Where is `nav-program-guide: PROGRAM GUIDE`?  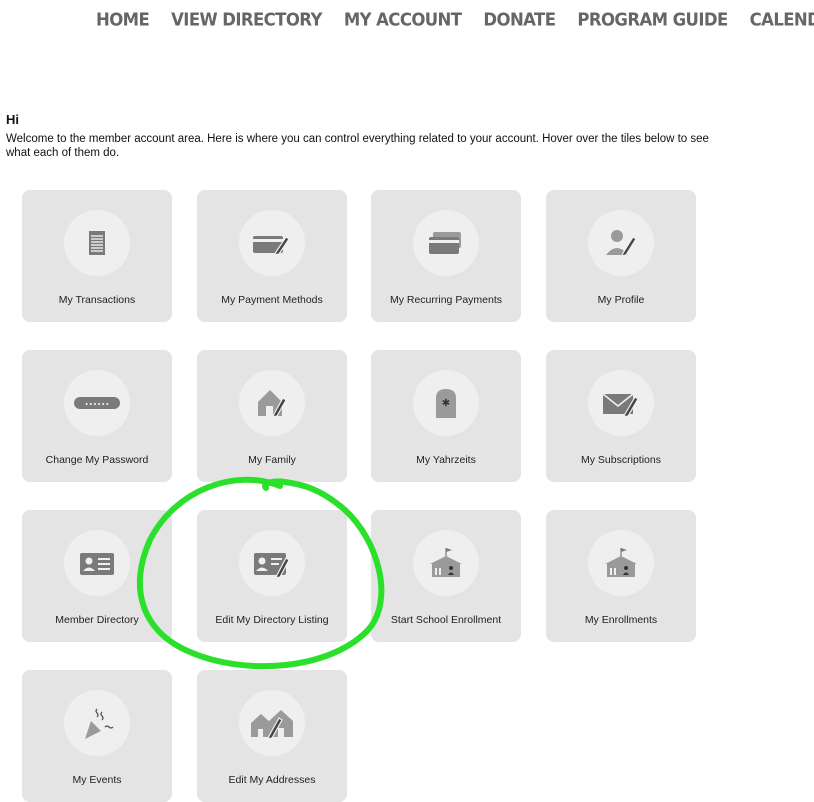
nav-program-guide: PROGRAM GUIDE is located at coordinates (652, 21).